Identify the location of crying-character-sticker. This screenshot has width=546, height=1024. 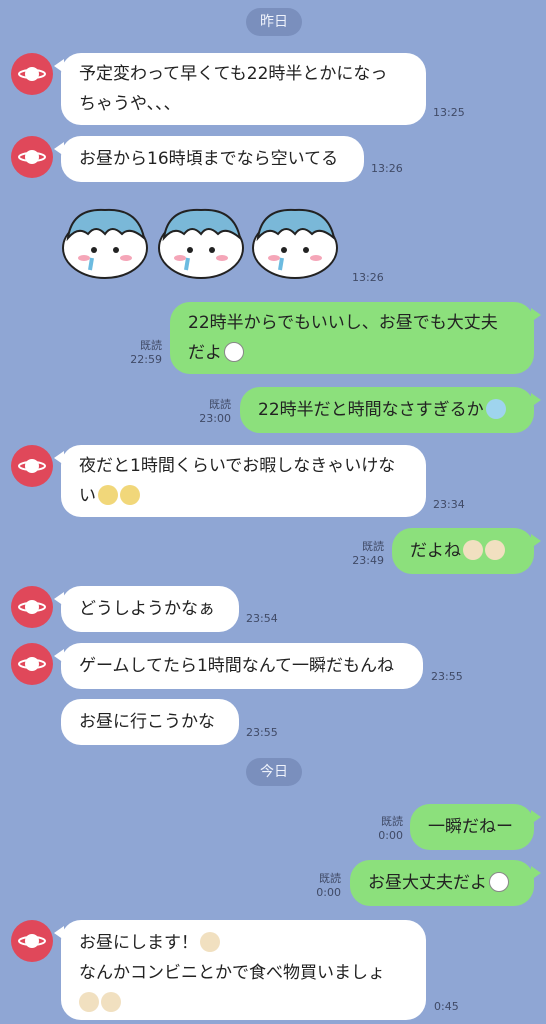
(202, 242).